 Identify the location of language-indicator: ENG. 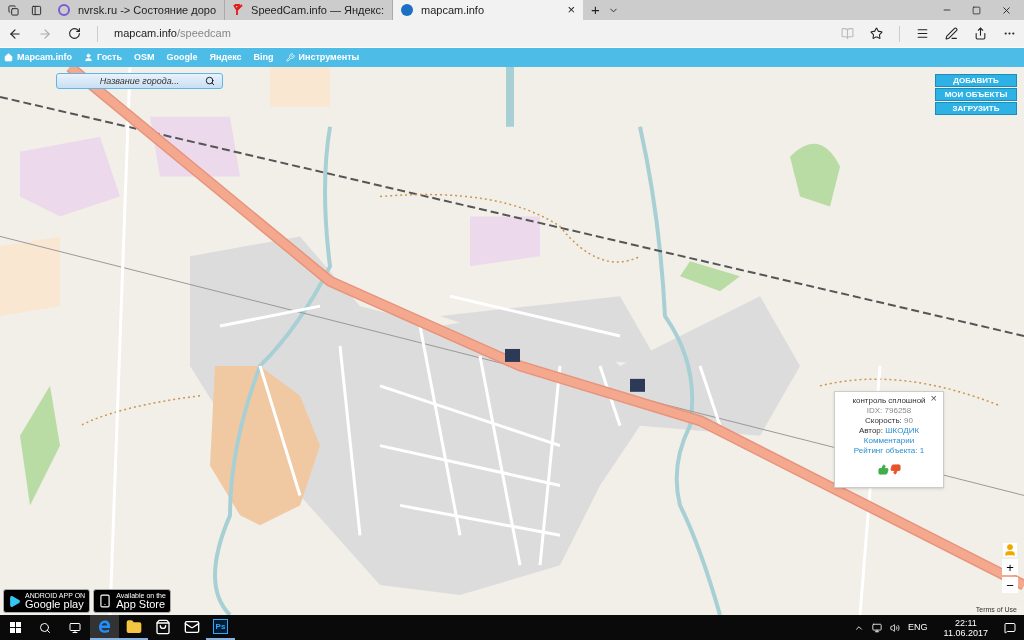
(918, 627).